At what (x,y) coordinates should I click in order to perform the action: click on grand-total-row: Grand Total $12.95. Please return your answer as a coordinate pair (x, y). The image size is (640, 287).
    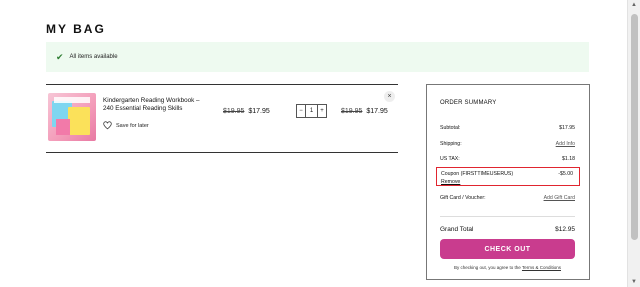
    Looking at the image, I should click on (507, 229).